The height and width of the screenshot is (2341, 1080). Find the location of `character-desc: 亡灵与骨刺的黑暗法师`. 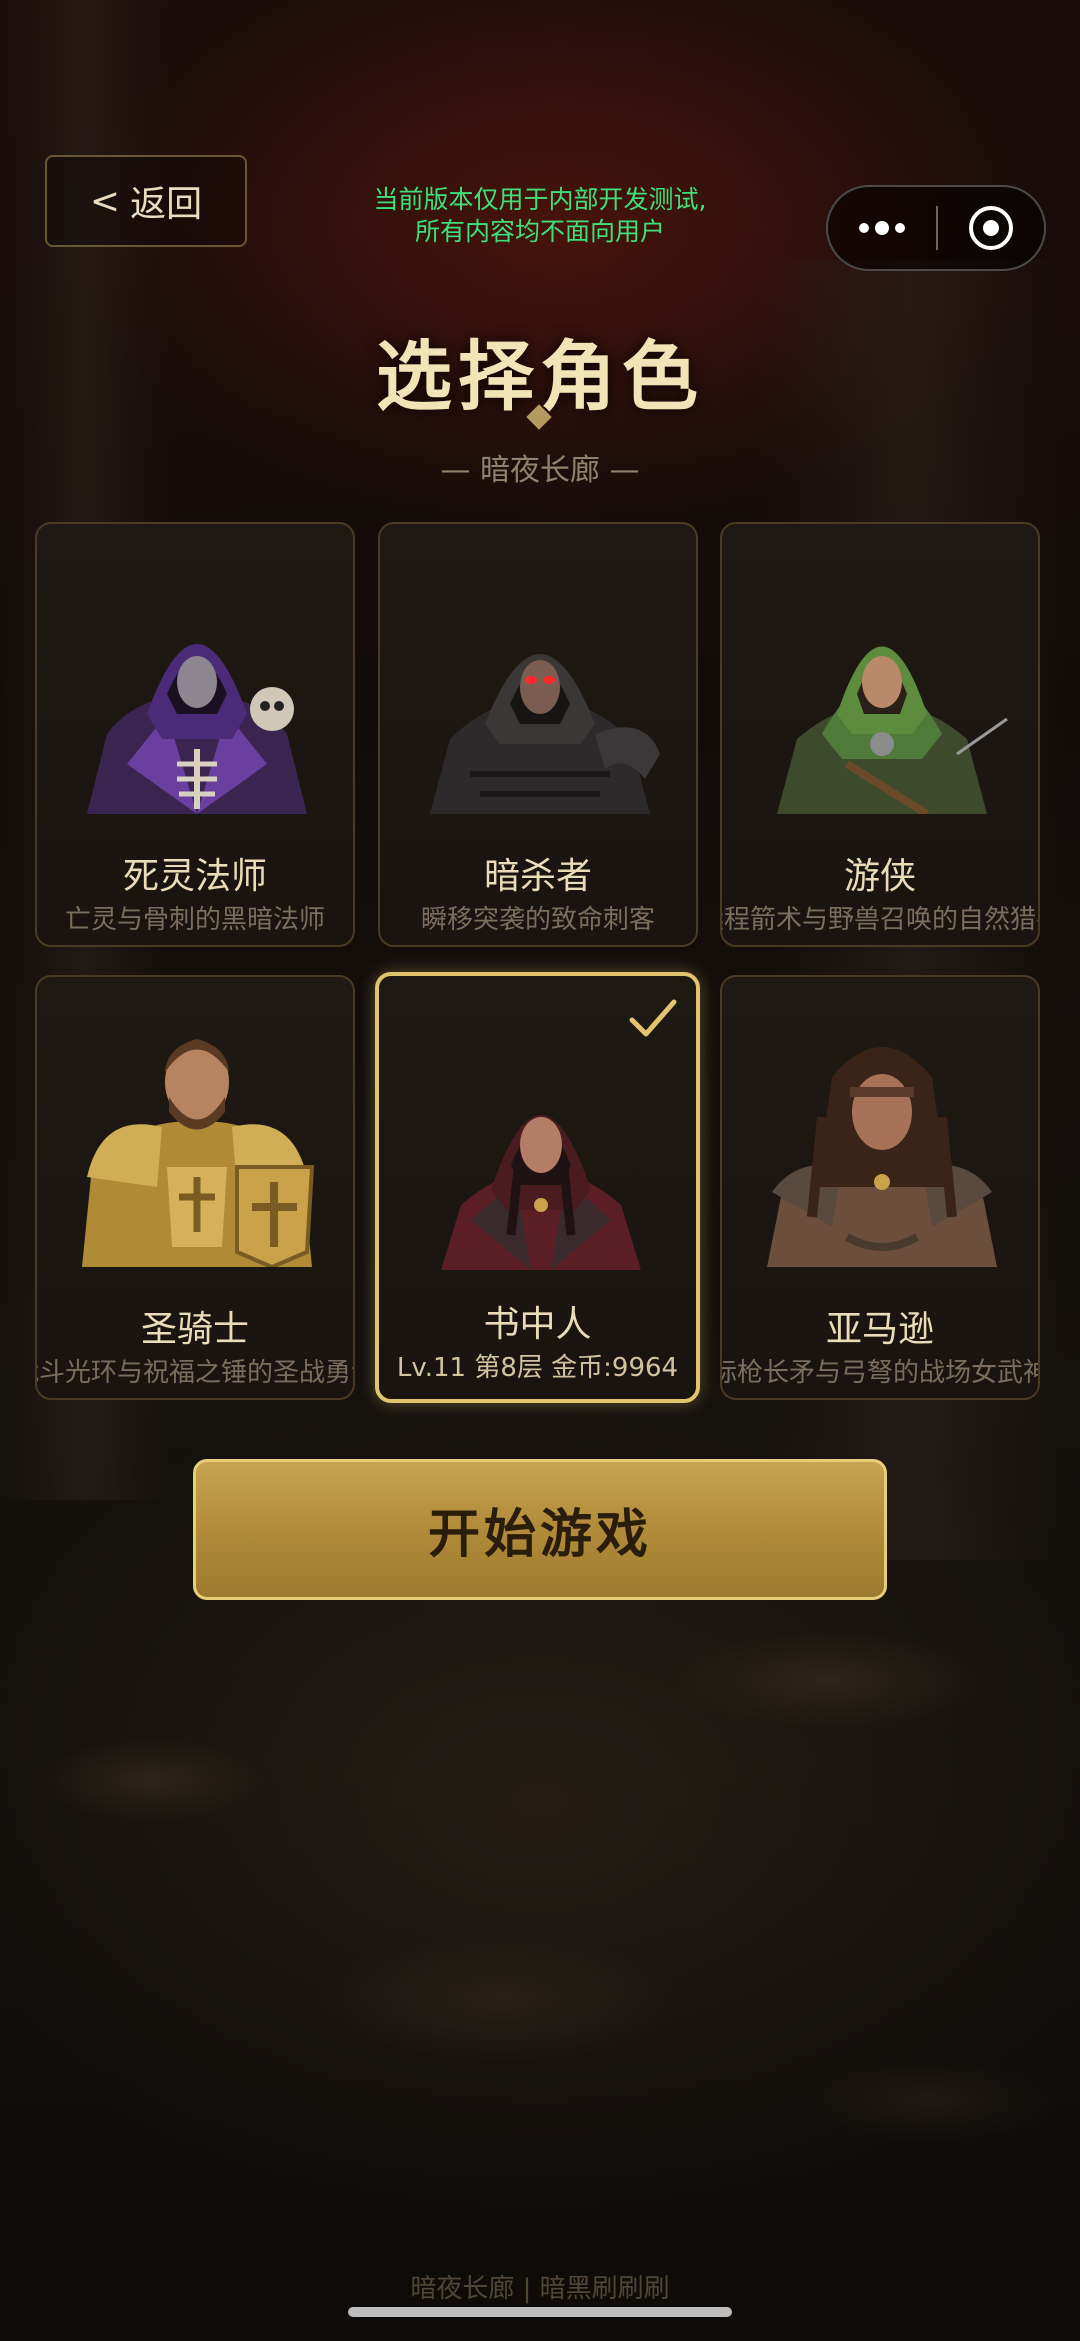

character-desc: 亡灵与骨刺的黑暗法师 is located at coordinates (194, 920).